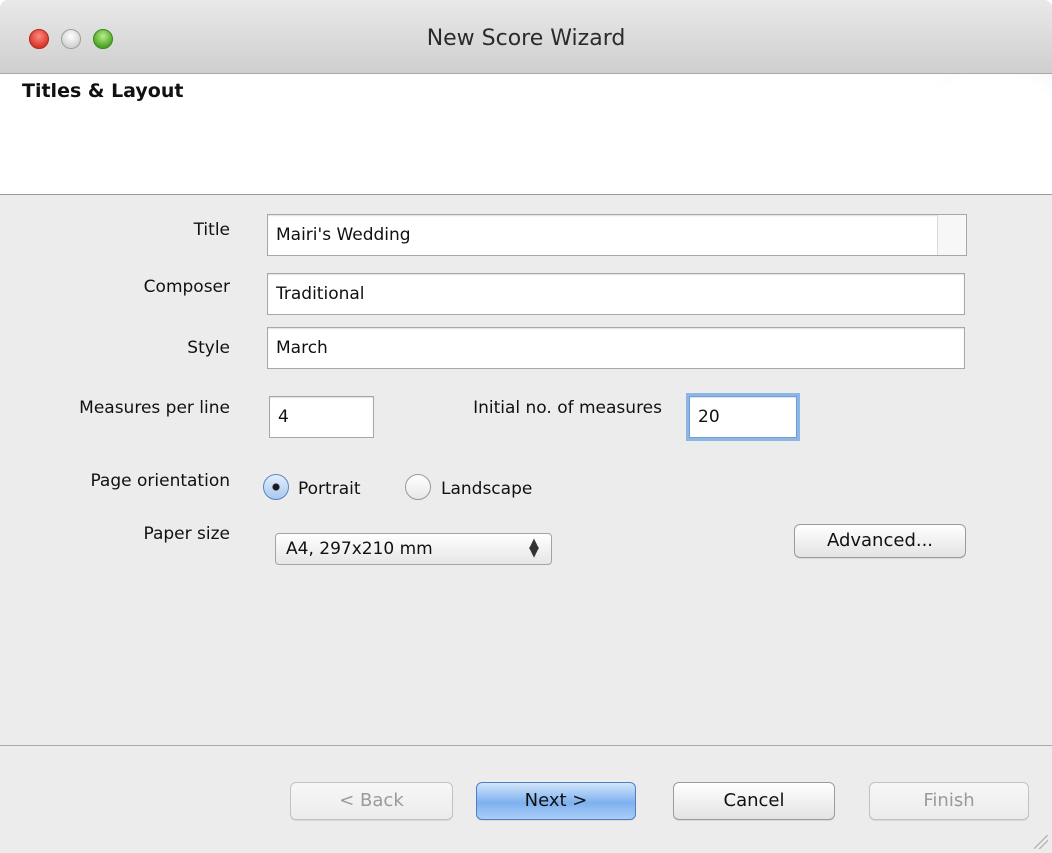 The width and height of the screenshot is (1052, 853). I want to click on paper-size-select: A4, 297x210 mm ▲ ▼, so click(413, 549).